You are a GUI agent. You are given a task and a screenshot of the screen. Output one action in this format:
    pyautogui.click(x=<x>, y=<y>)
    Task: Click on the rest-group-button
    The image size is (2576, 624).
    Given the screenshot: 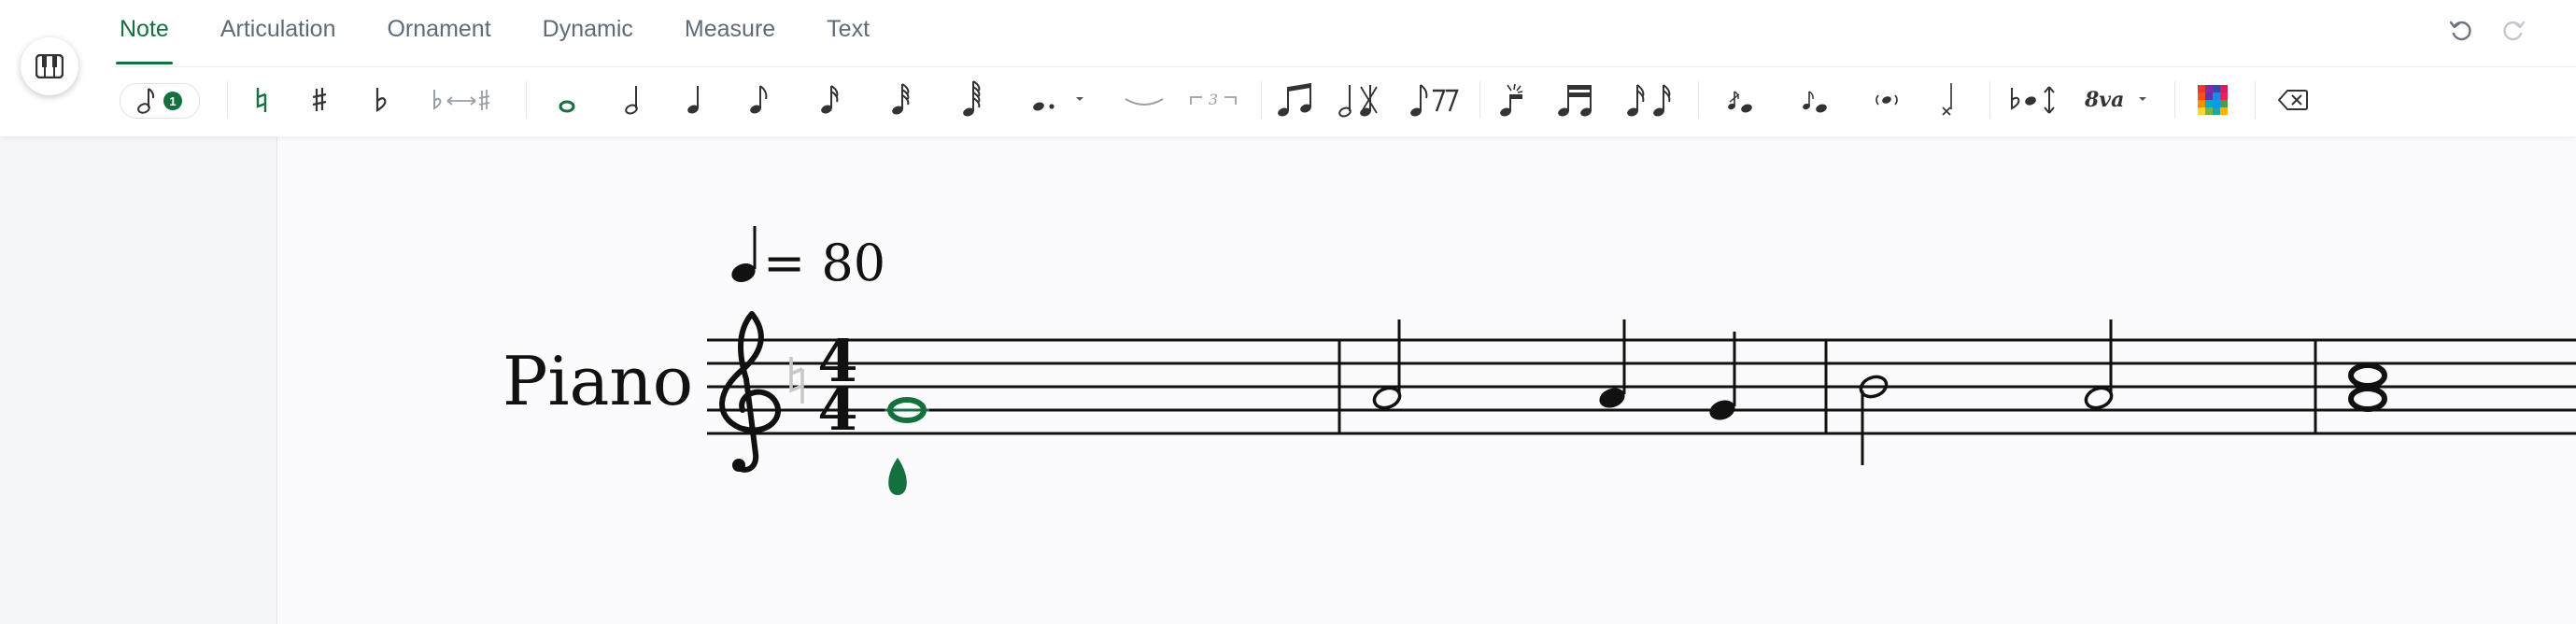 What is the action you would take?
    pyautogui.click(x=1435, y=100)
    